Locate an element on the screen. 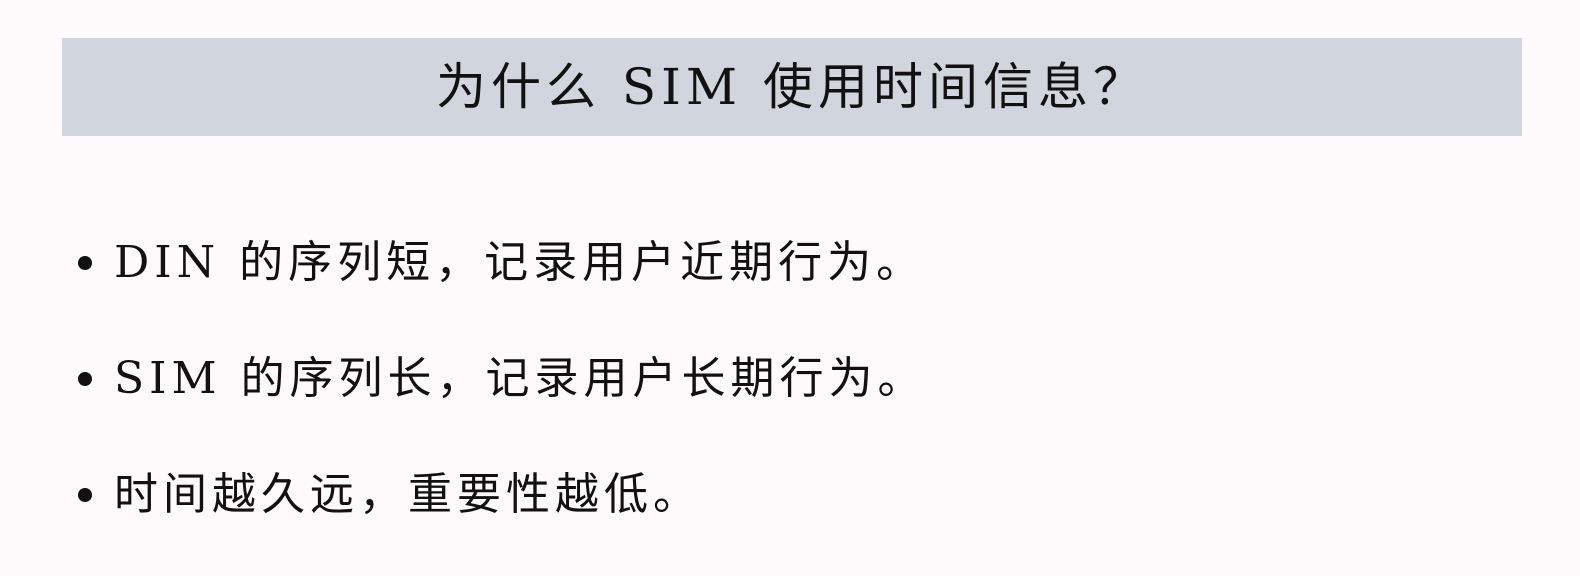 This screenshot has height=576, width=1580. slide-title: 为什么 SIM 使用时间信息？ is located at coordinates (792, 87).